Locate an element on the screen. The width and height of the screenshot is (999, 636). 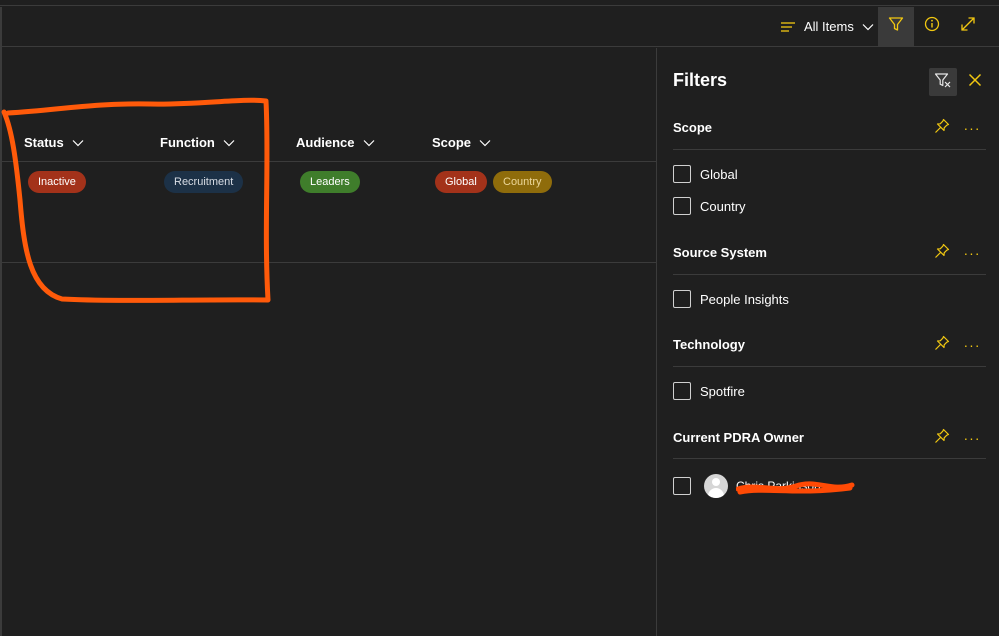
expand-button is located at coordinates (968, 26).